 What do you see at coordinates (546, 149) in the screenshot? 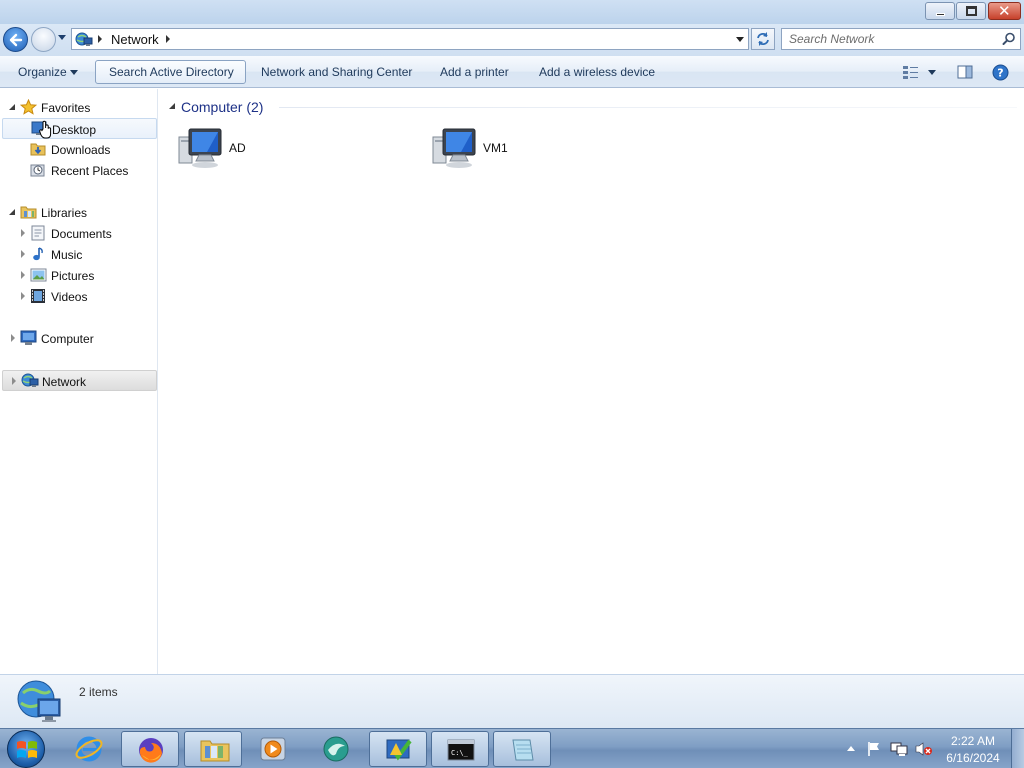
I see `computer-item-vm1: VM1` at bounding box center [546, 149].